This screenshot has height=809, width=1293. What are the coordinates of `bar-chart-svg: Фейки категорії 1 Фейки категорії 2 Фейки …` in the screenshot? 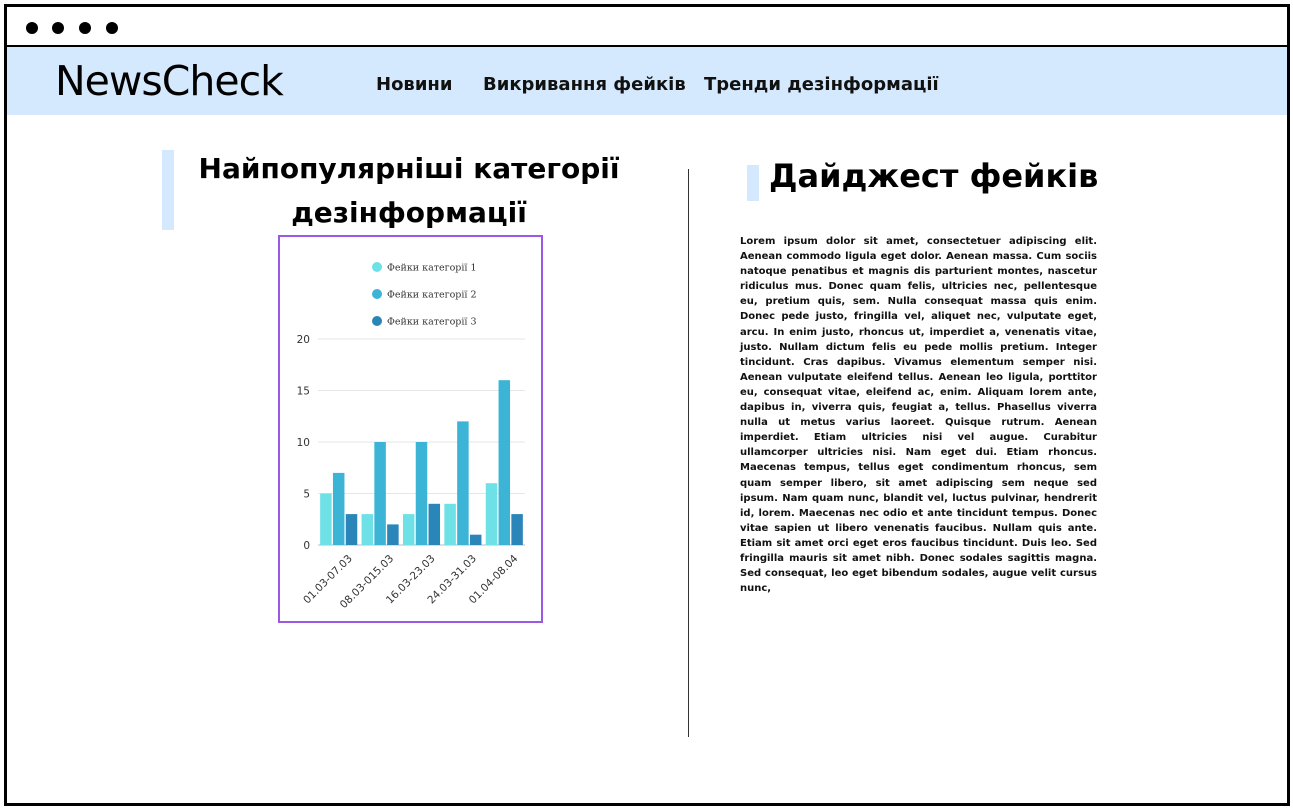 It's located at (411, 436).